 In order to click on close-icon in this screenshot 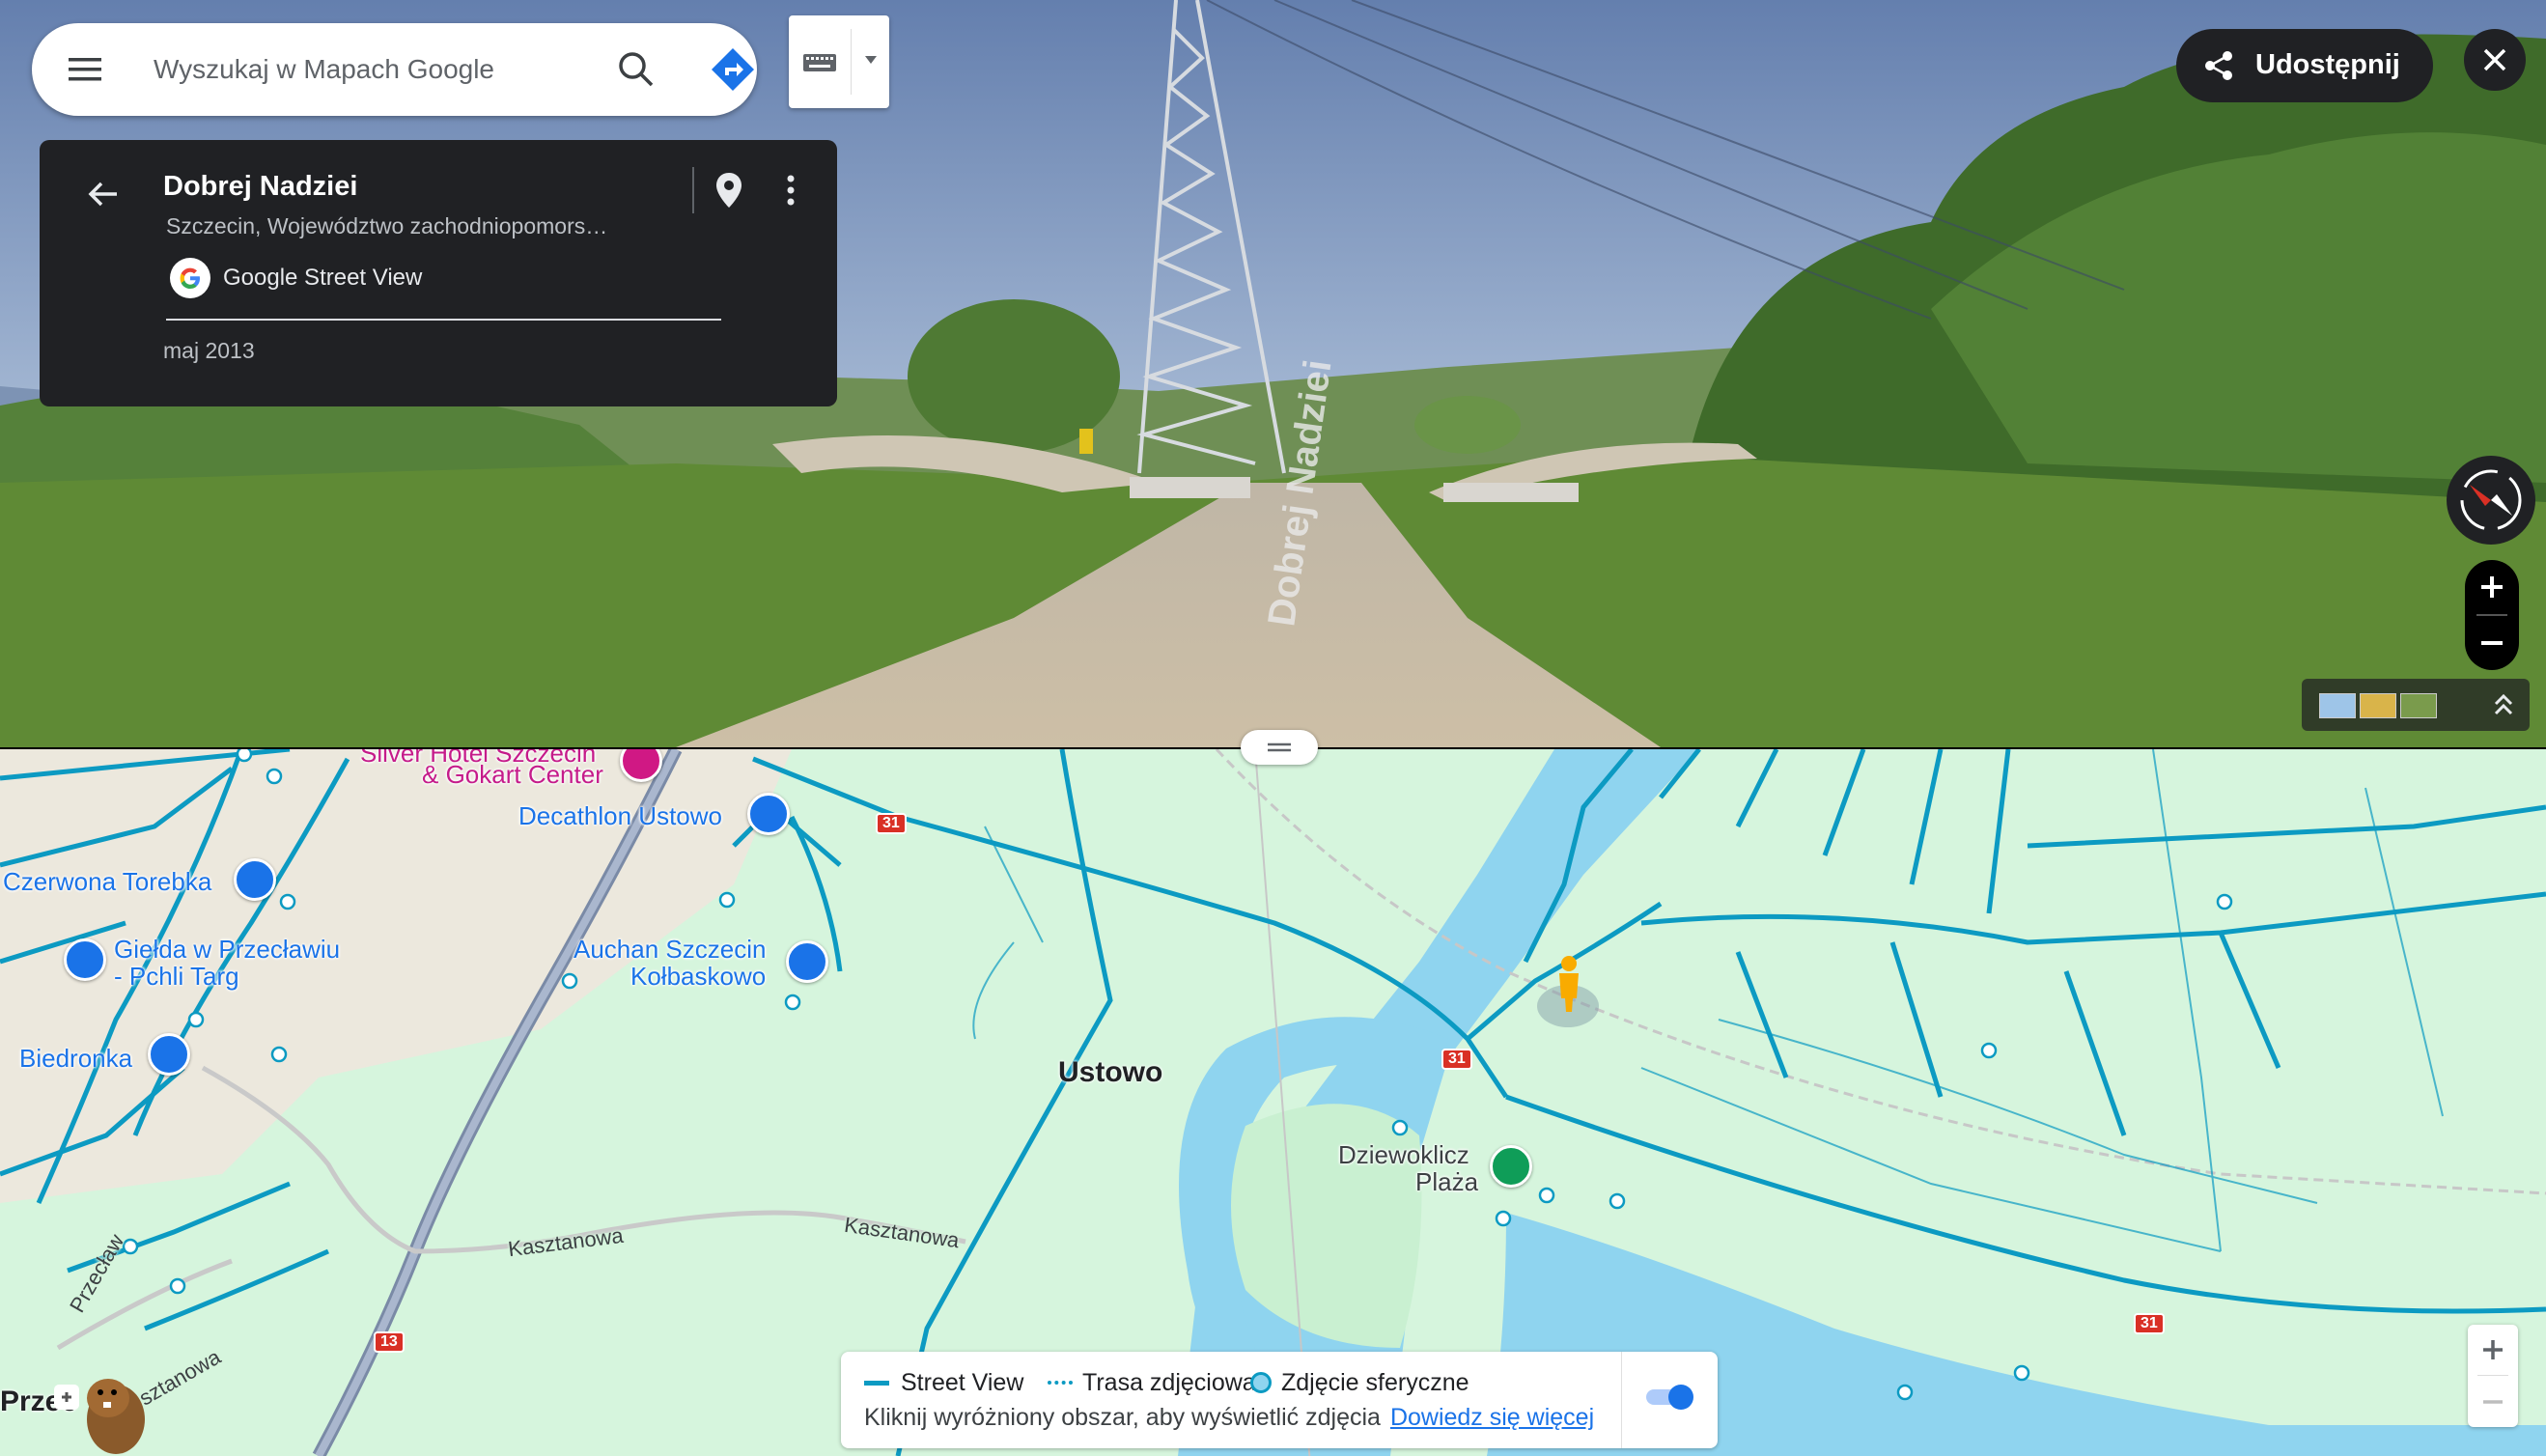, I will do `click(2495, 60)`.